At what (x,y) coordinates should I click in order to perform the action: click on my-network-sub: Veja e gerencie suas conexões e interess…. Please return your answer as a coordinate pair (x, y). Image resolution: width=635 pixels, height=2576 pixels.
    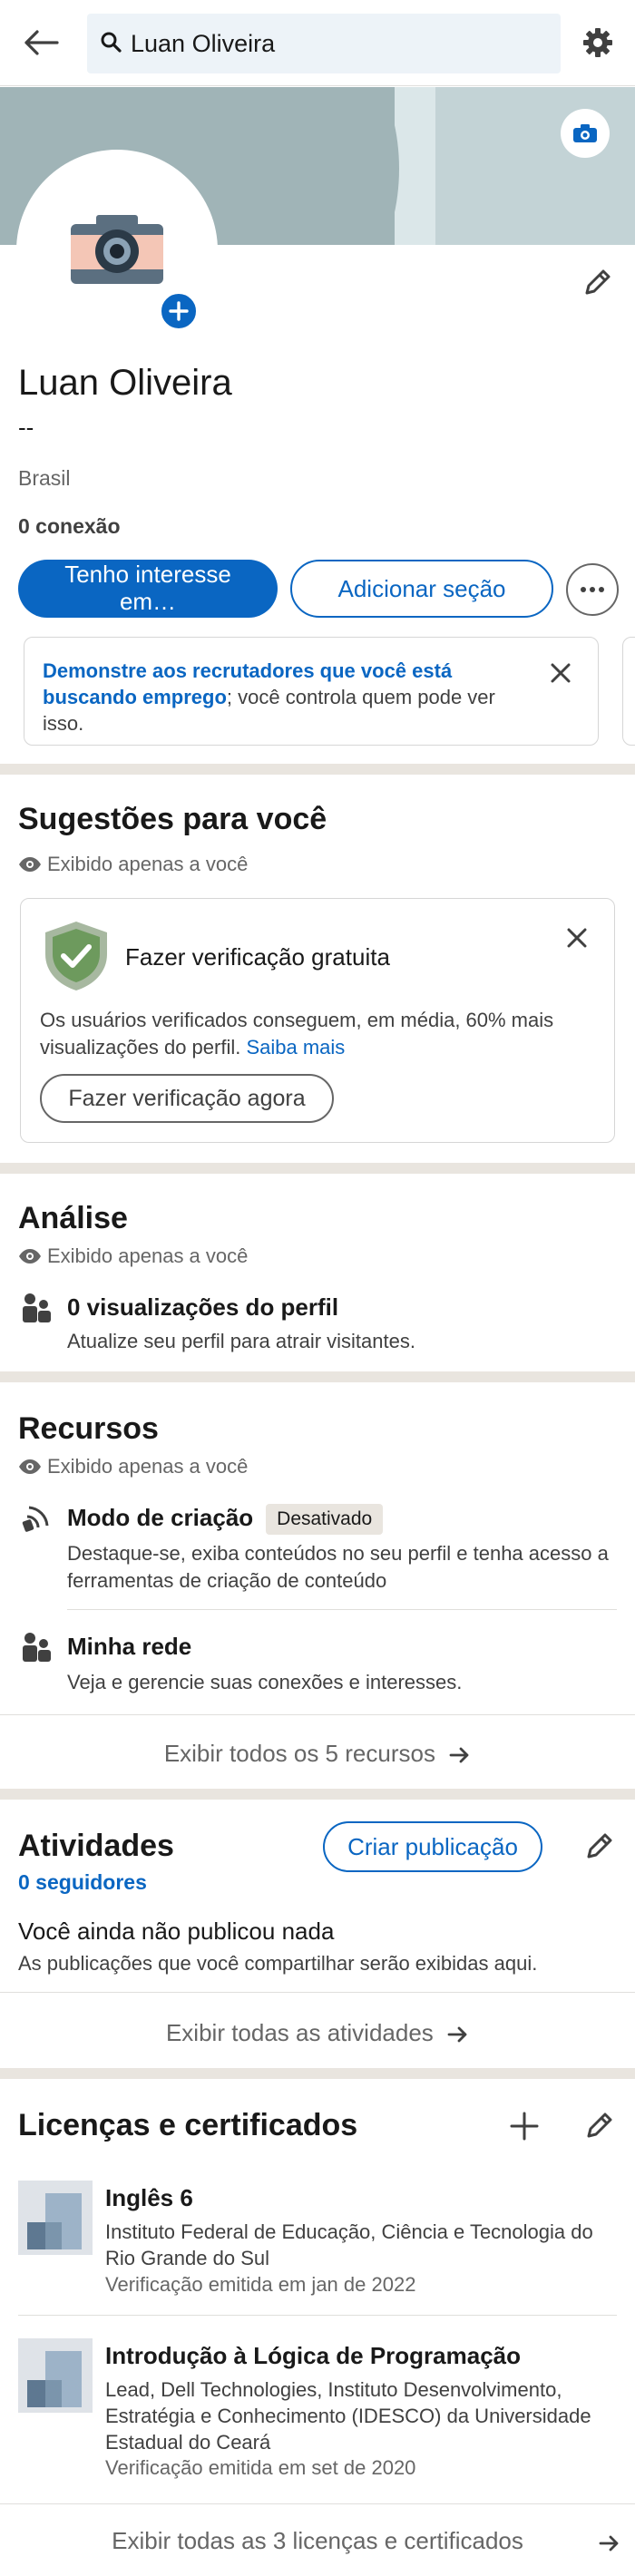
    Looking at the image, I should click on (265, 1682).